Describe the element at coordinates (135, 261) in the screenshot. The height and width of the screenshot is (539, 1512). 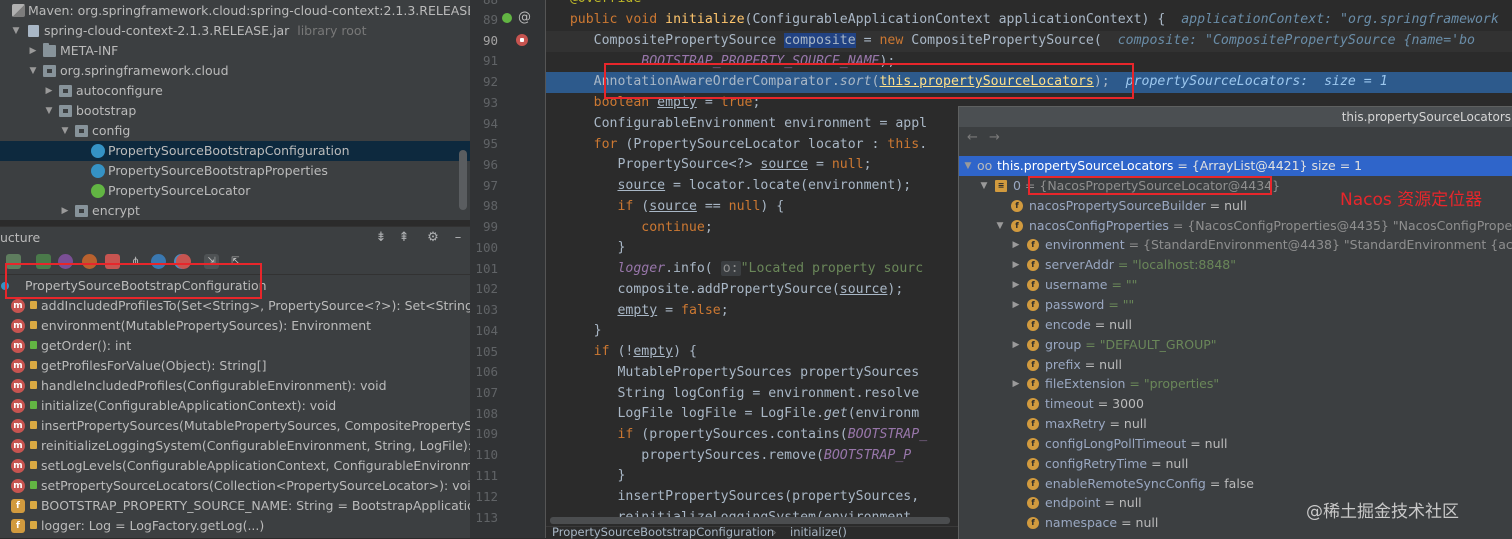
I see `anonymous-classes-icon: ⋔` at that location.